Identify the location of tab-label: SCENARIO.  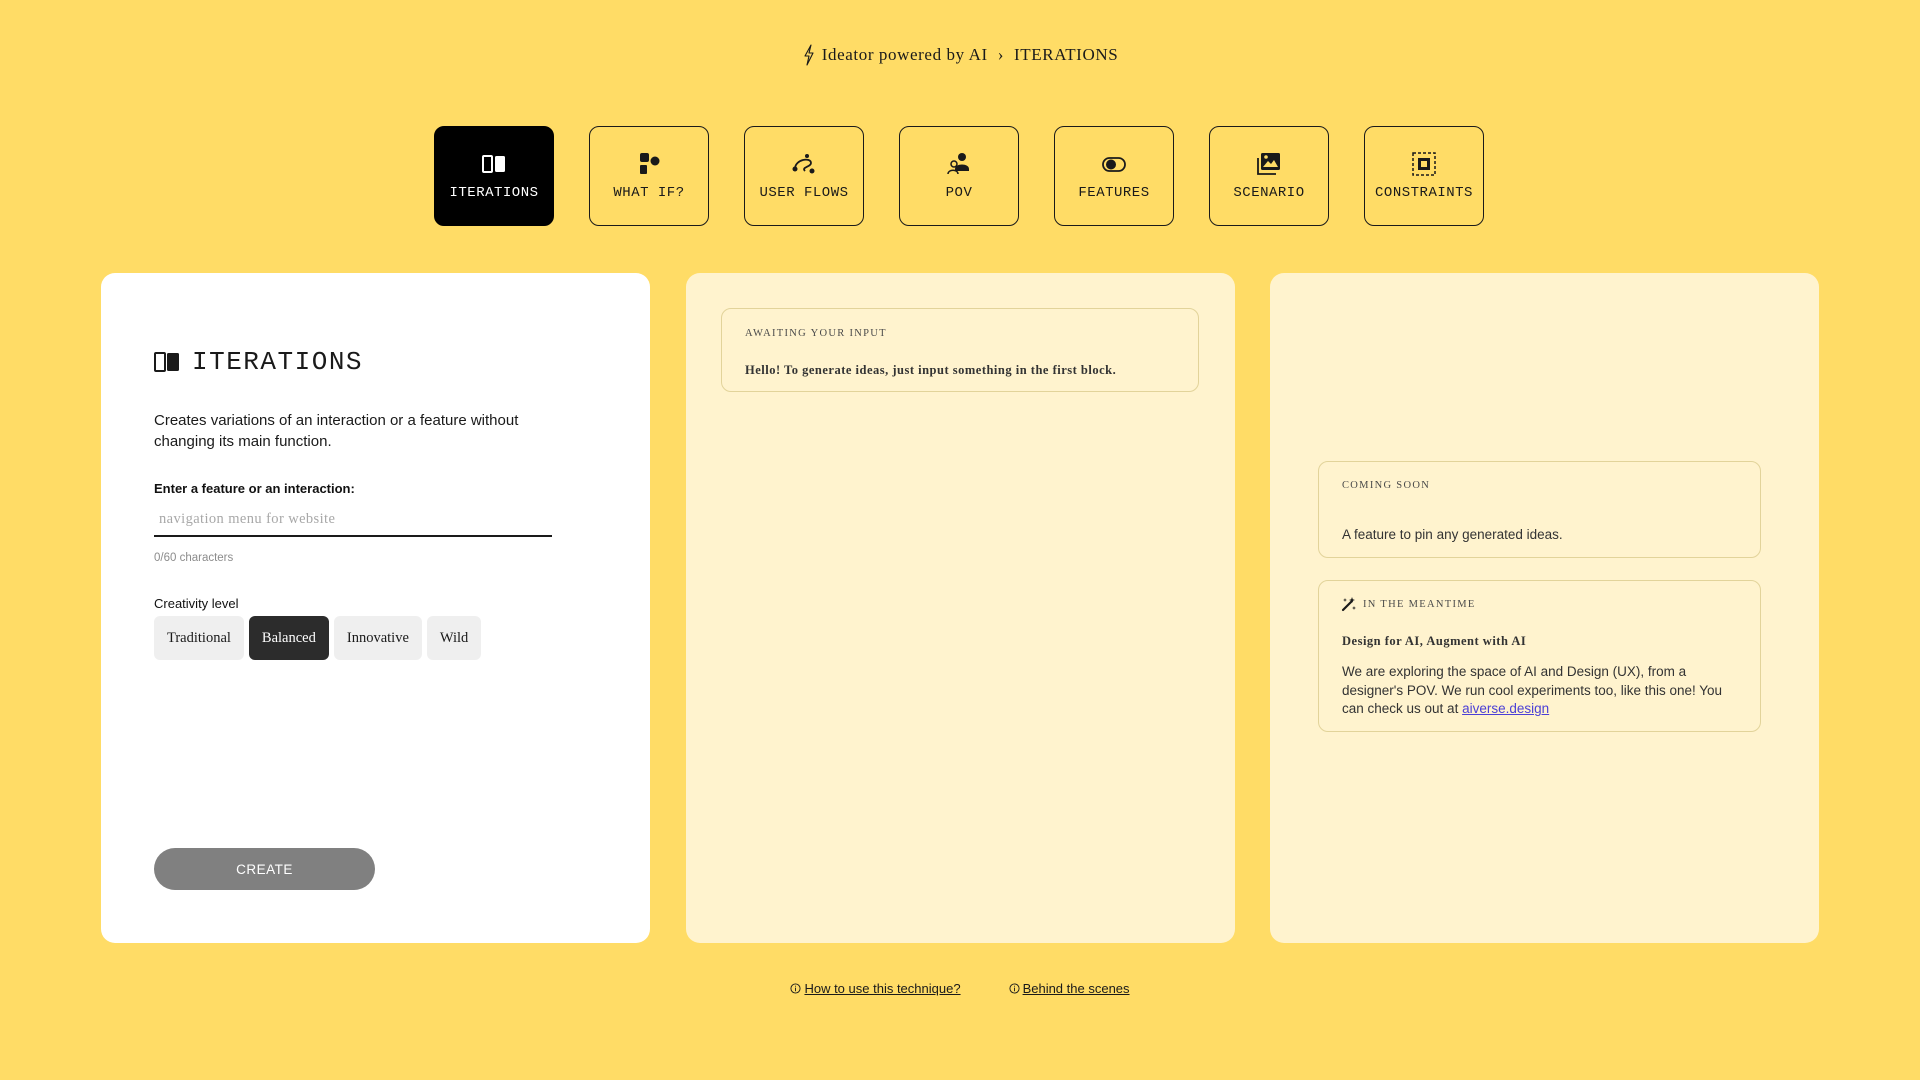
(1269, 193).